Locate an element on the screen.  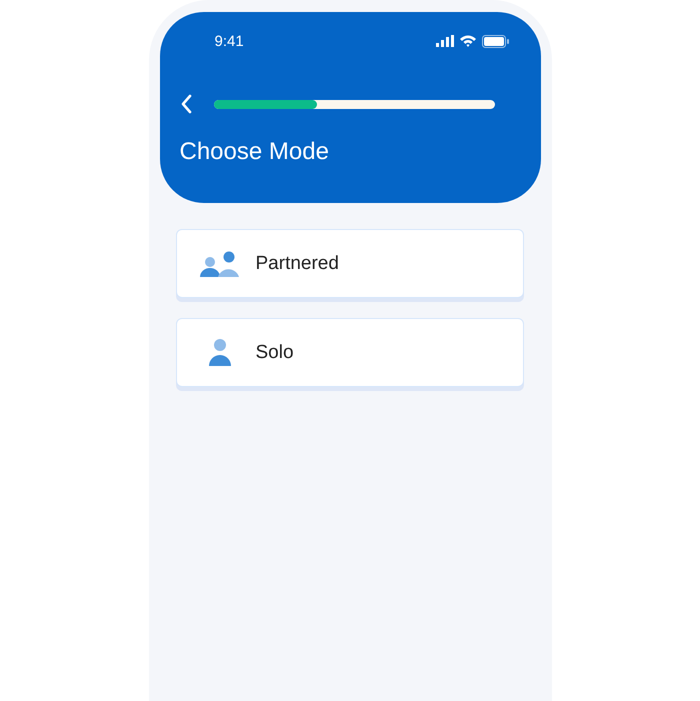
signal-icon is located at coordinates (445, 41).